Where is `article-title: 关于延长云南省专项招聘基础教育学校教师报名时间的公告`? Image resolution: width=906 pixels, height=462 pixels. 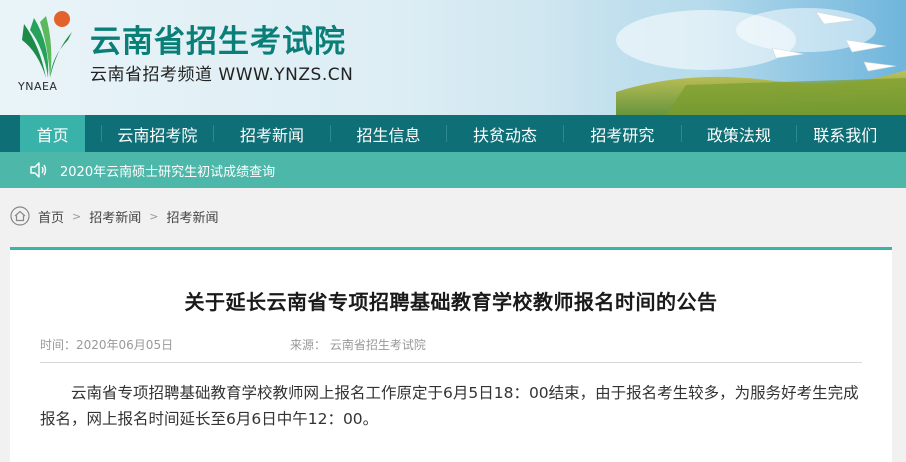 article-title: 关于延长云南省专项招聘基础教育学校教师报名时间的公告 is located at coordinates (451, 302).